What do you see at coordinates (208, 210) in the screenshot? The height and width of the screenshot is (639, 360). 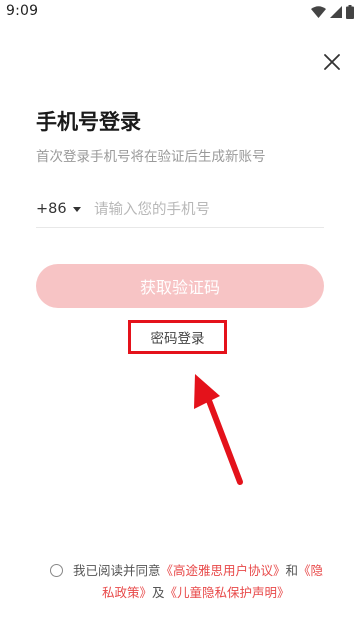 I see `phone-input` at bounding box center [208, 210].